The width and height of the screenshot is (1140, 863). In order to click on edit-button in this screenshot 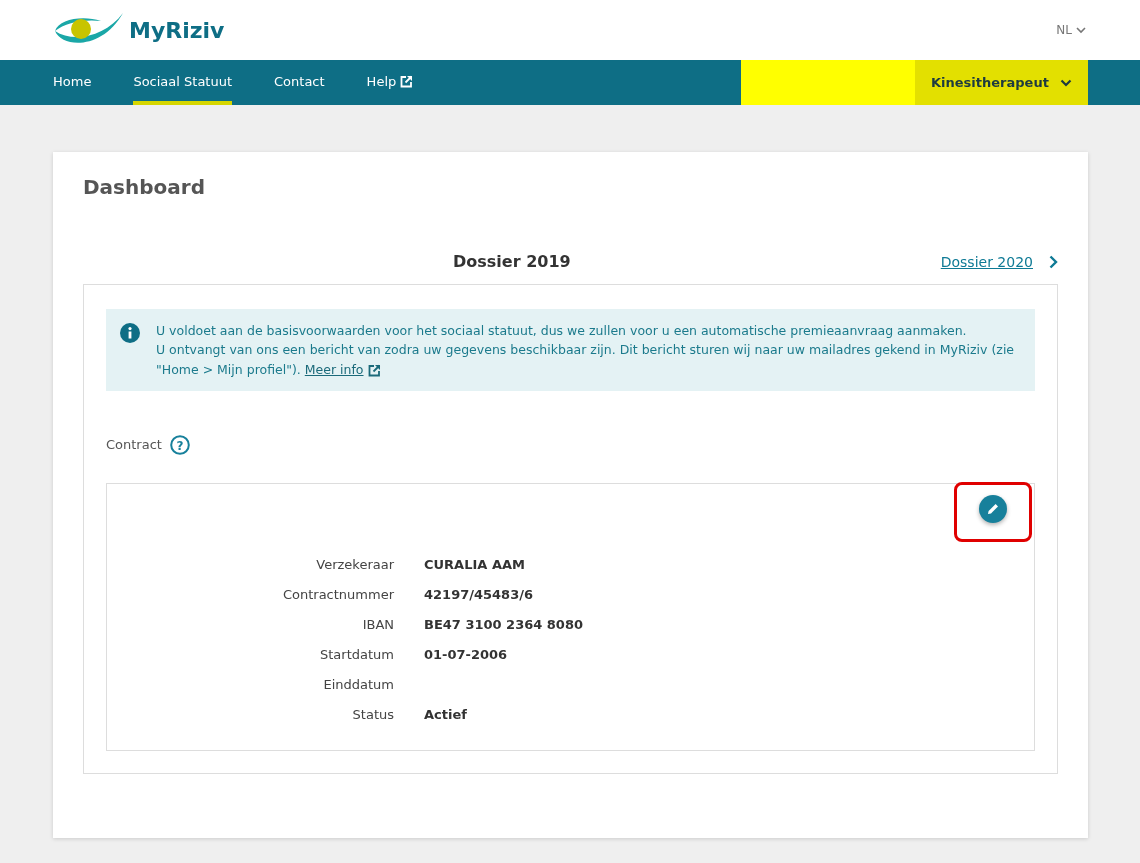, I will do `click(993, 509)`.